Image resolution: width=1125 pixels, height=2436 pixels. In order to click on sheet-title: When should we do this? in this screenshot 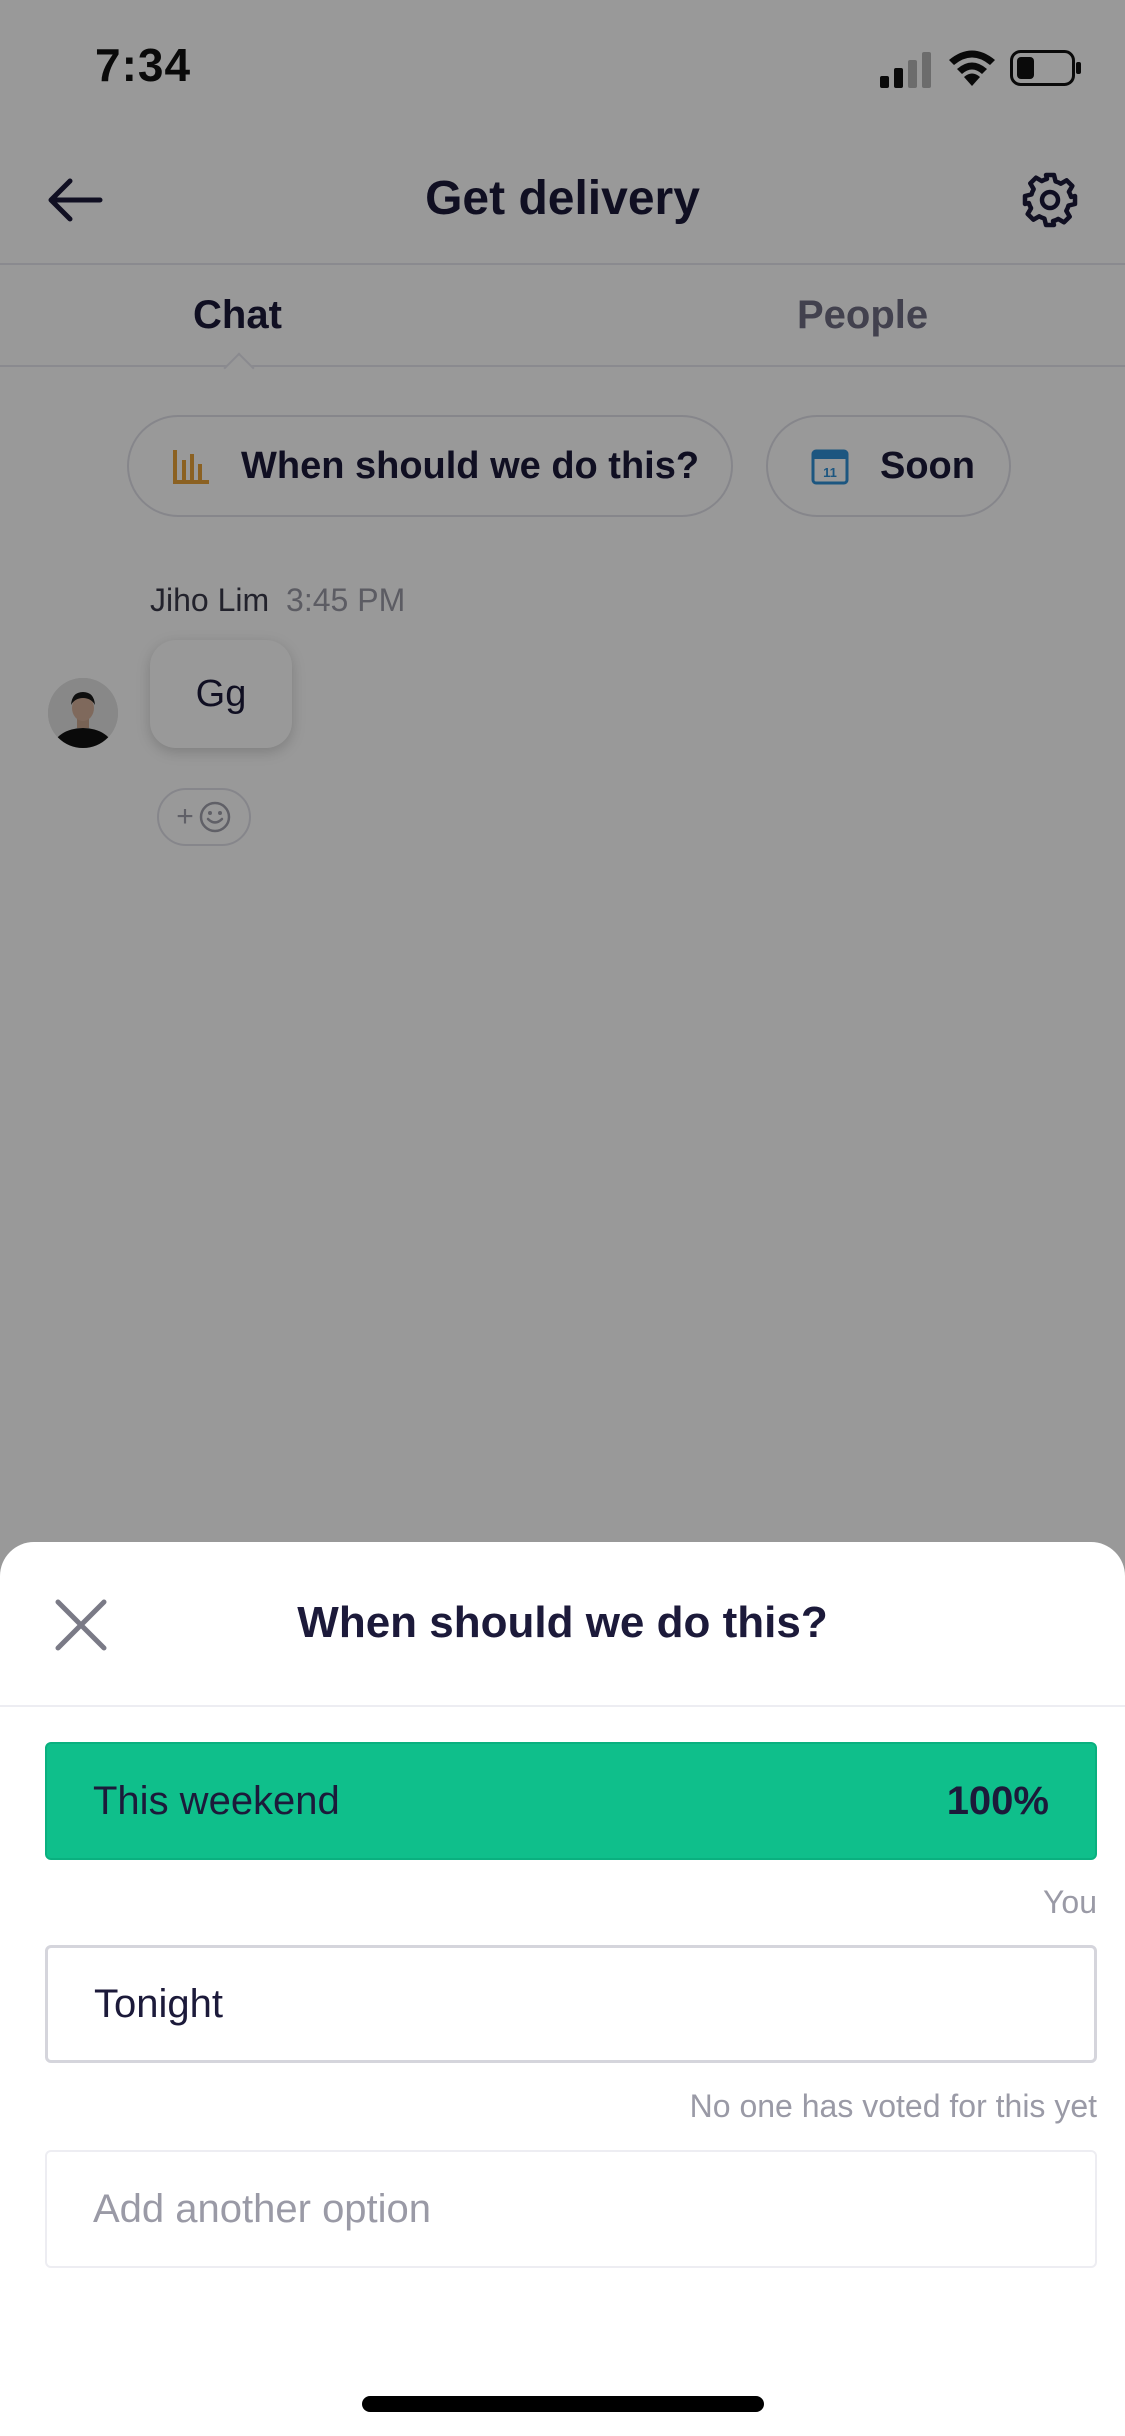, I will do `click(562, 1622)`.